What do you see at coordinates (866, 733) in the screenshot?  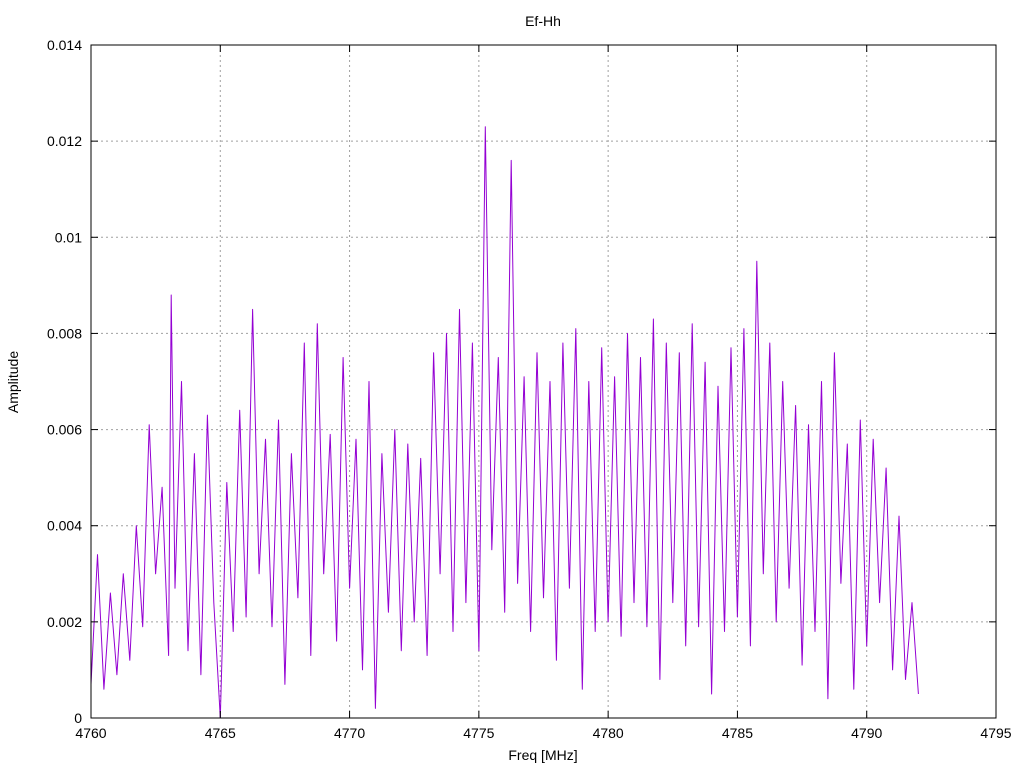 I see `x-tick-label: 4790` at bounding box center [866, 733].